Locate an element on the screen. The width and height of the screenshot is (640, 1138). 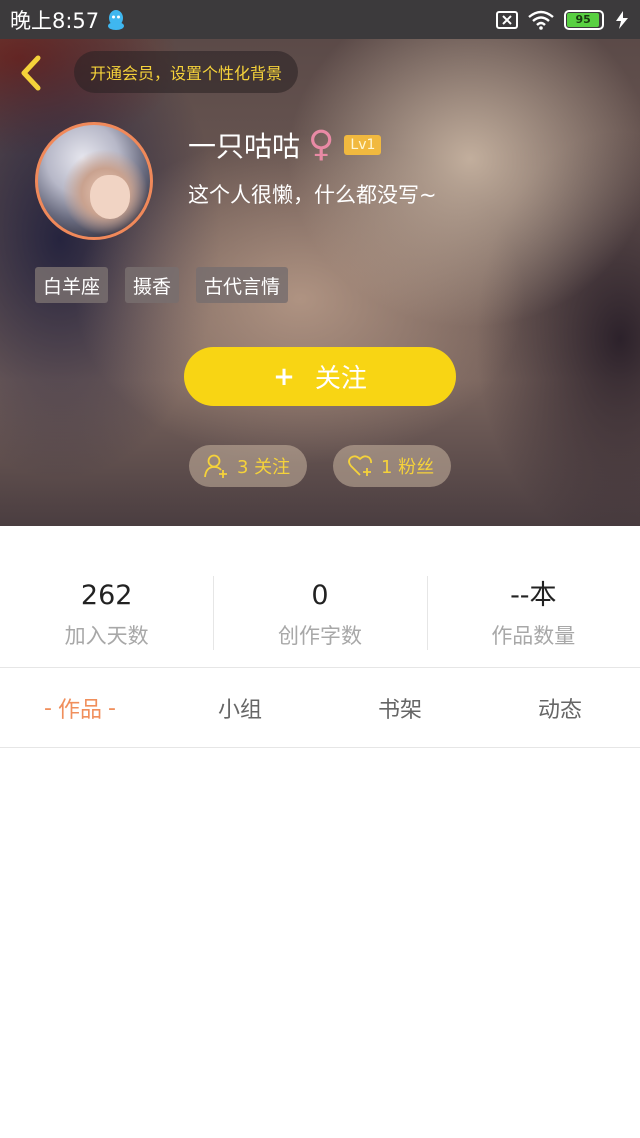
stat-label: 作品数量 is located at coordinates (533, 636).